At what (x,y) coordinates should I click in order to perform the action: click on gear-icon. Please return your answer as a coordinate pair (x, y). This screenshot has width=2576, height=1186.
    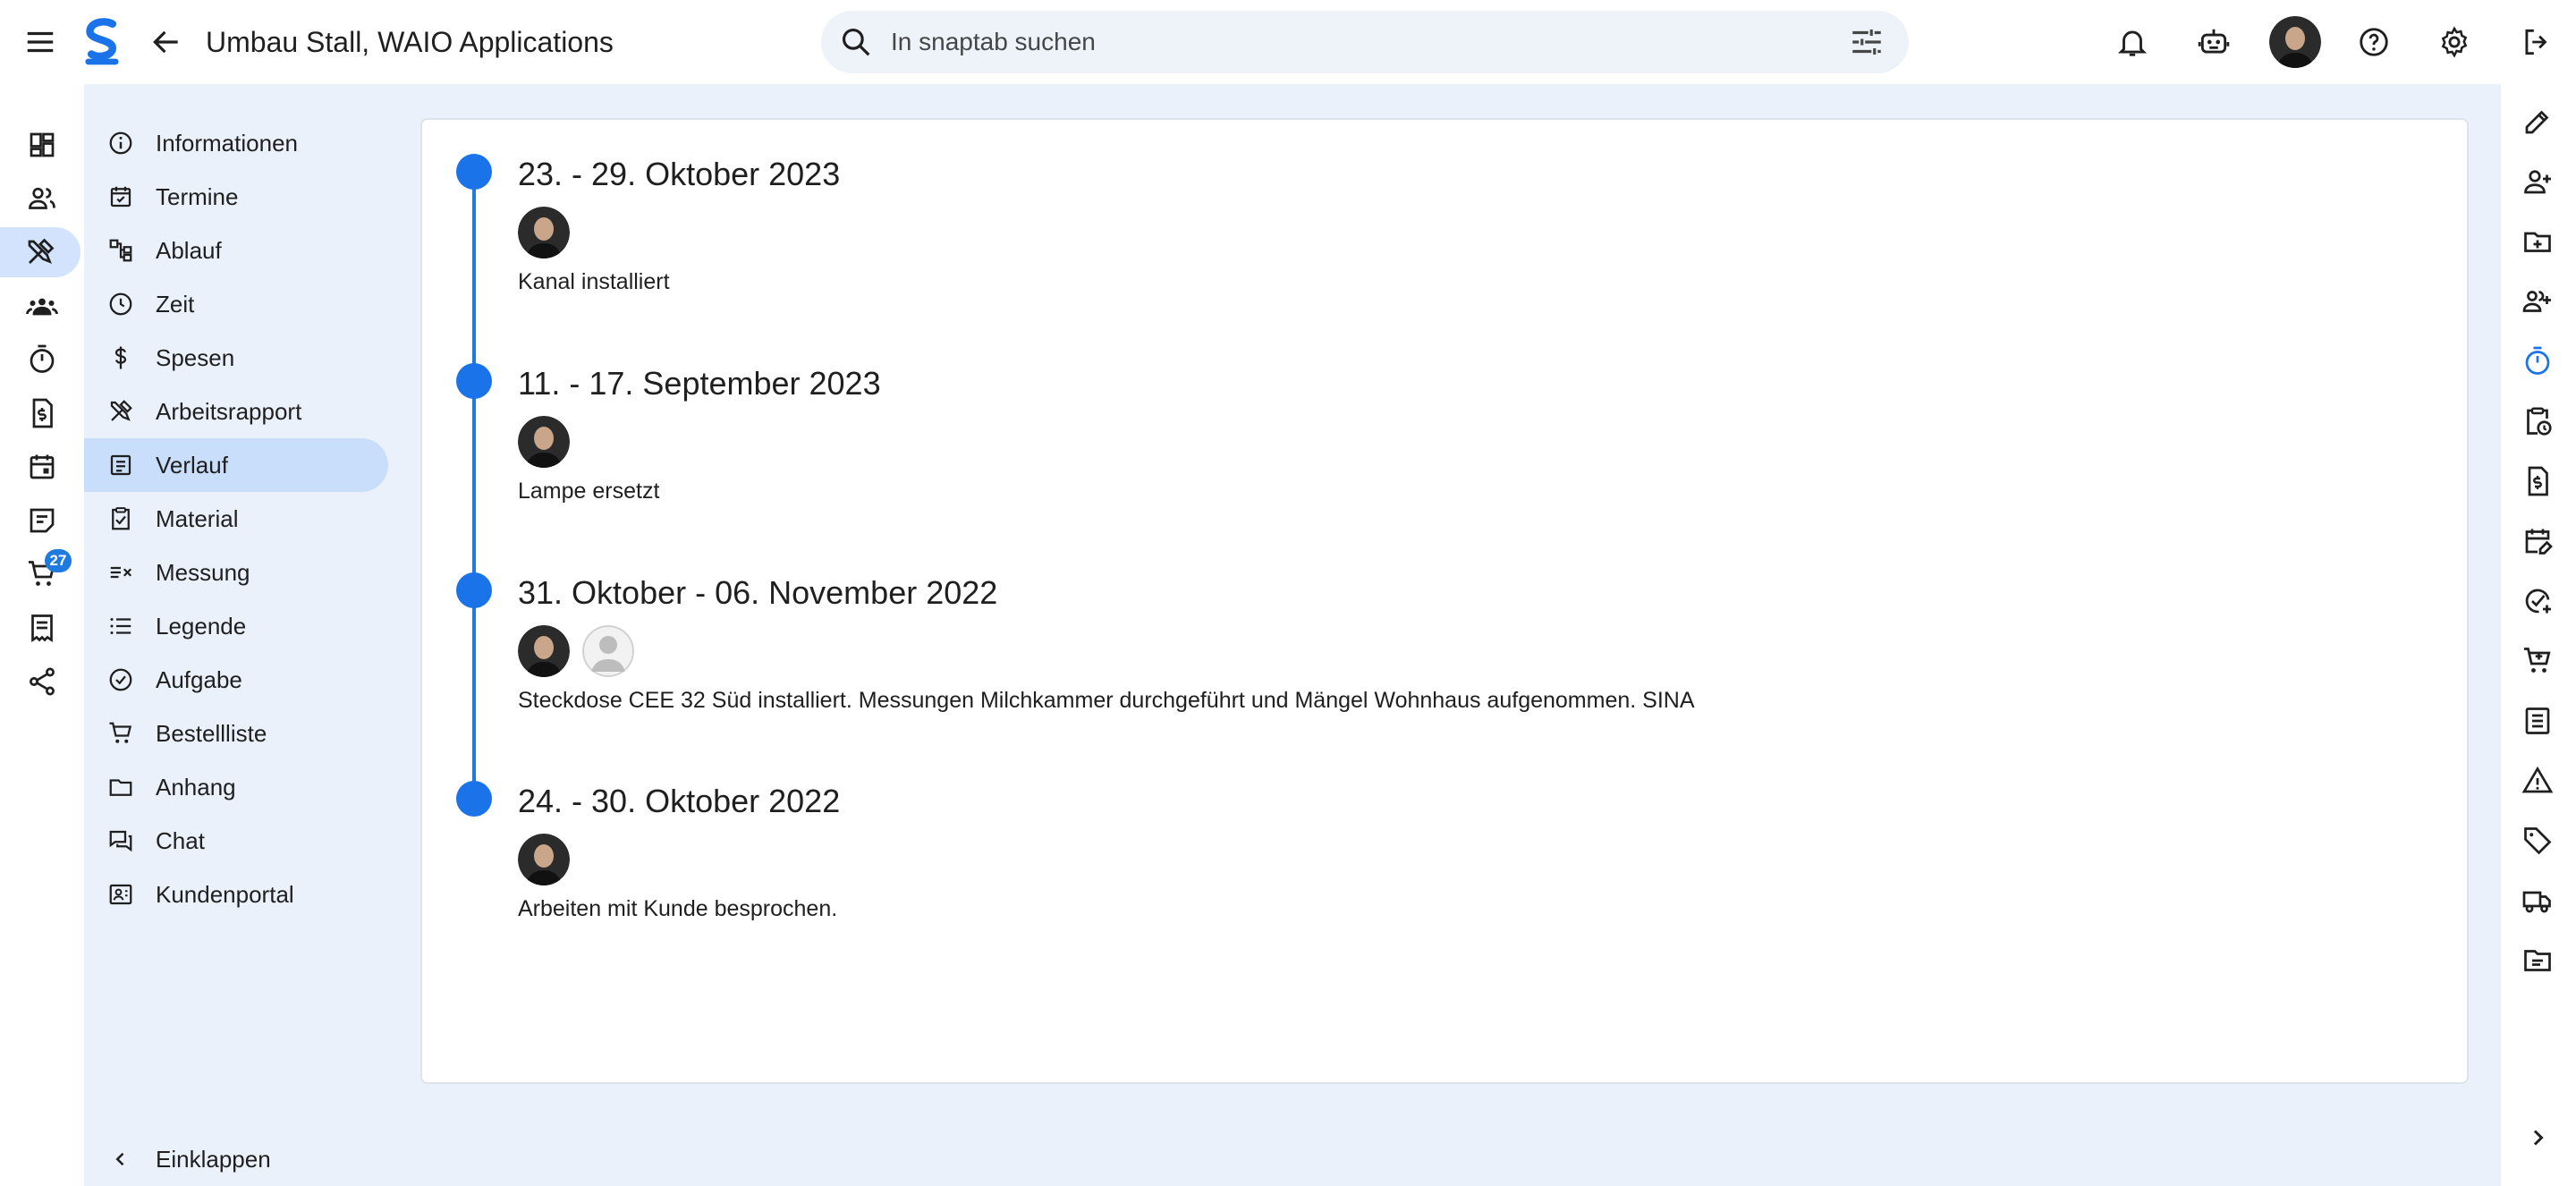
    Looking at the image, I should click on (2454, 42).